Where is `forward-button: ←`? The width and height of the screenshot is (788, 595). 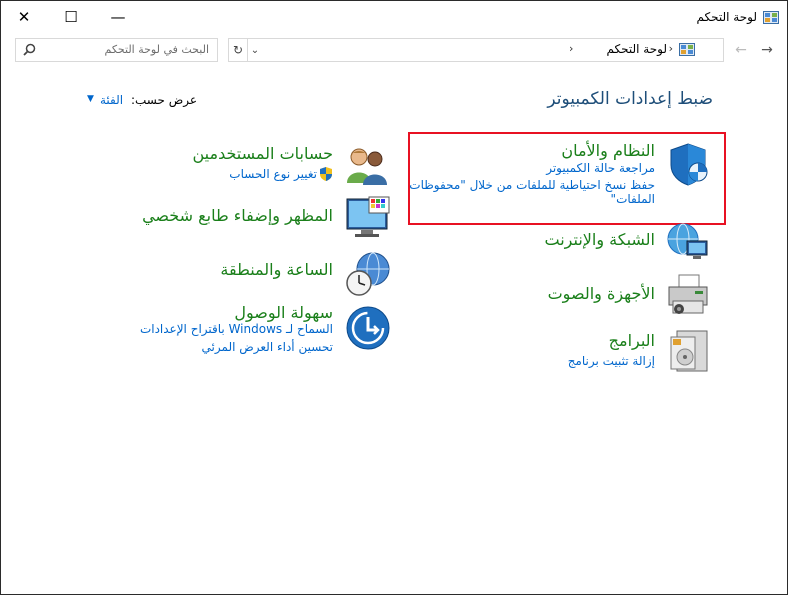
forward-button: ← is located at coordinates (741, 50).